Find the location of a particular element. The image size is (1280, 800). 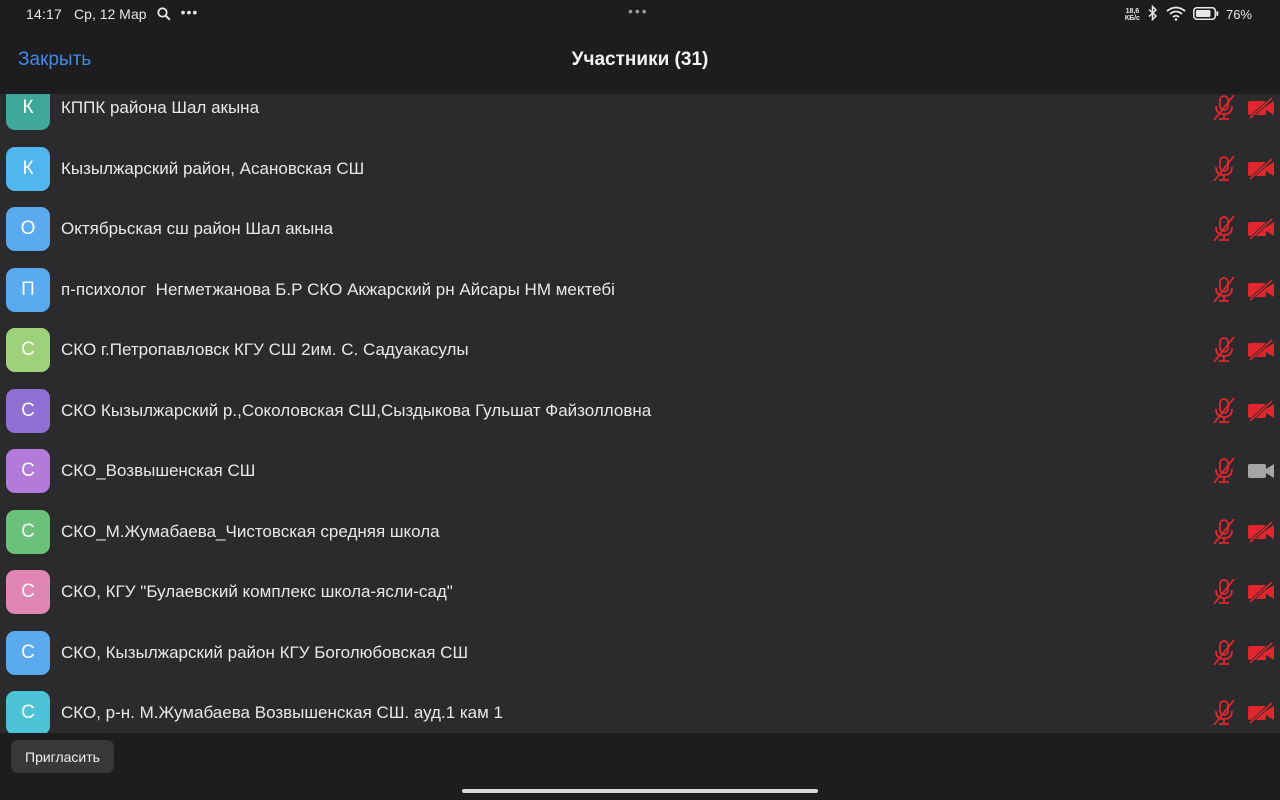

participants-header: Закрыть Участники (31) is located at coordinates (640, 61).